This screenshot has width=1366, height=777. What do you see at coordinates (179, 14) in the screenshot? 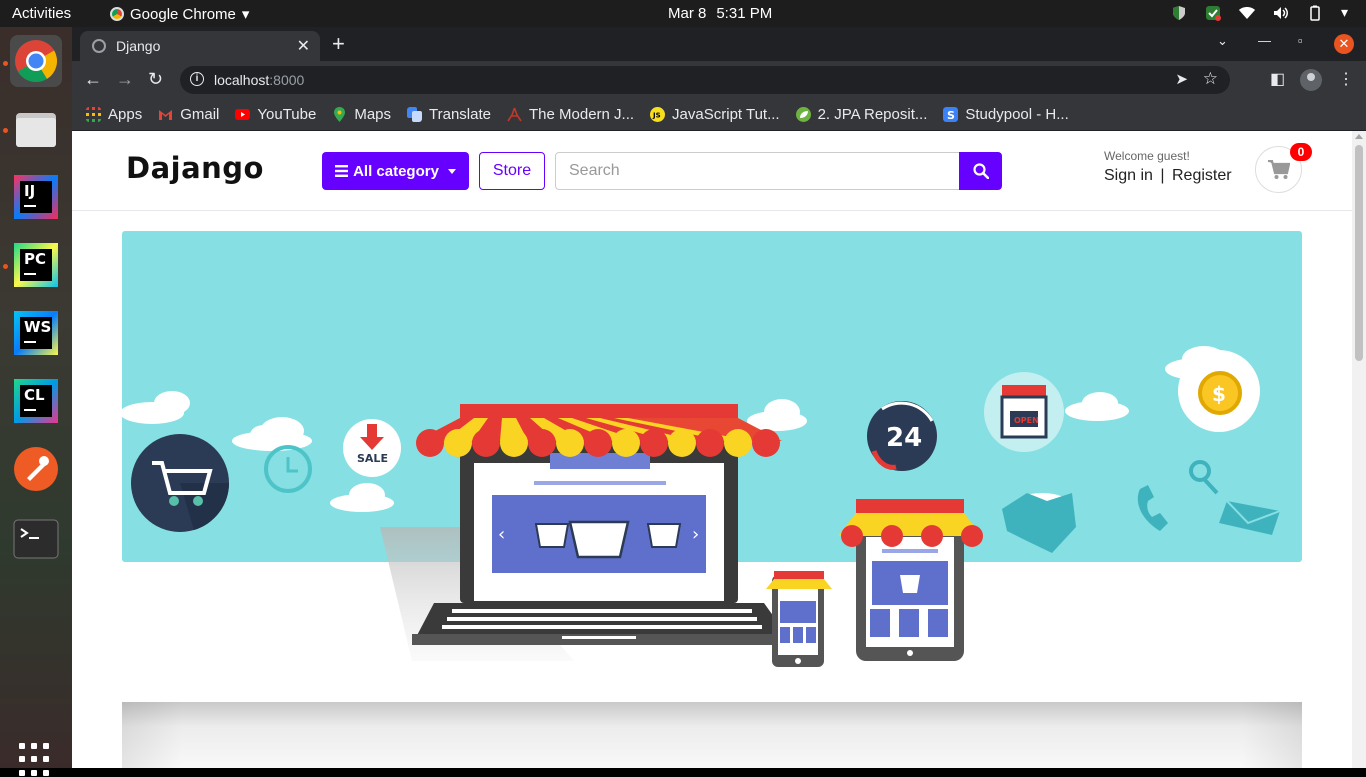
I see `app-menu: Google Chrome ▾` at bounding box center [179, 14].